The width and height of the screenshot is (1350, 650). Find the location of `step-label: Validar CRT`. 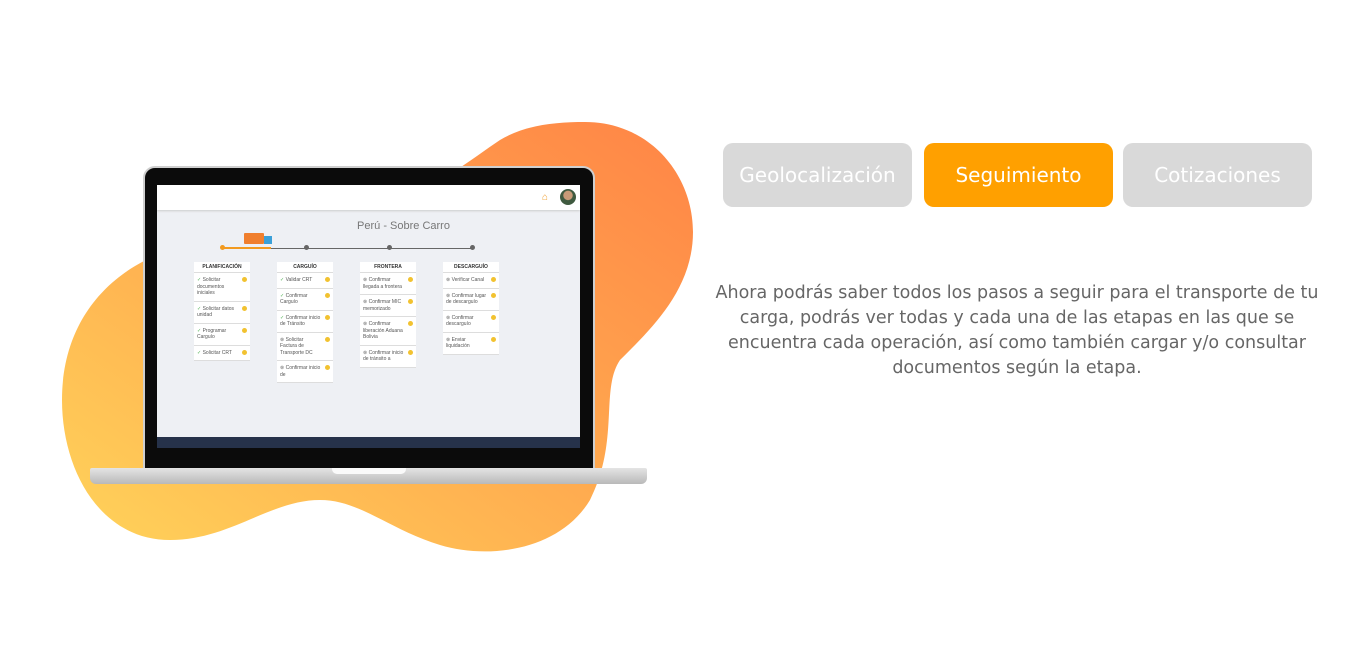

step-label: Validar CRT is located at coordinates (299, 280).